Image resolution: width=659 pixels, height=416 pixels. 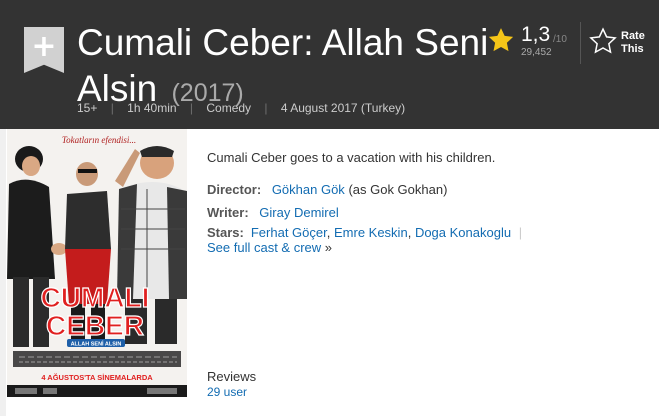 What do you see at coordinates (225, 232) in the screenshot?
I see `credit-label: Stars:` at bounding box center [225, 232].